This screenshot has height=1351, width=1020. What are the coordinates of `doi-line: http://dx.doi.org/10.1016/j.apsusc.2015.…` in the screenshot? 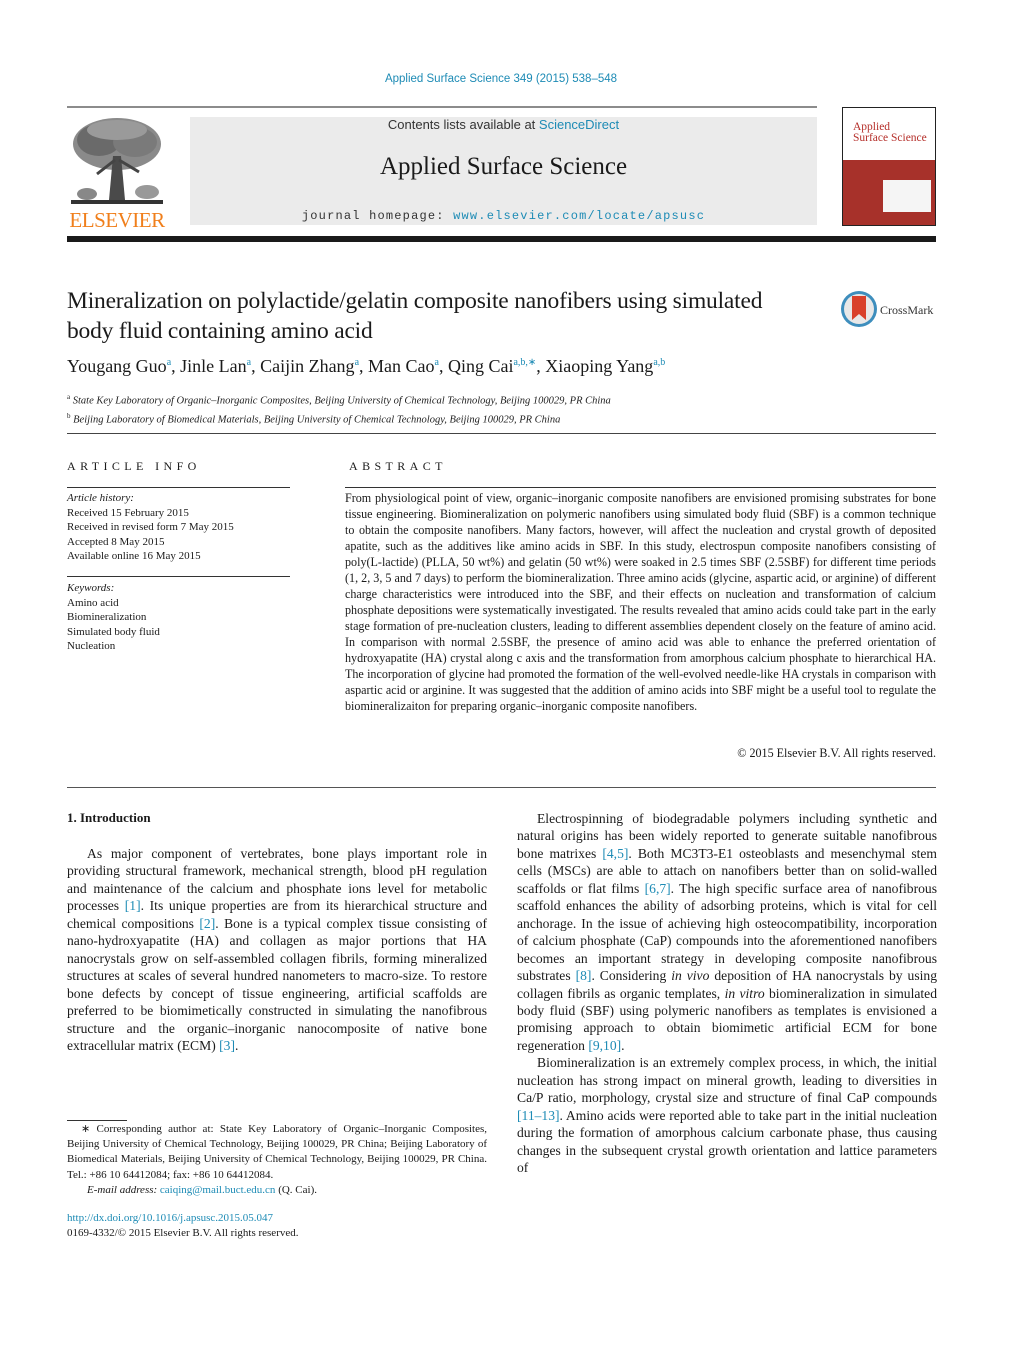 It's located at (170, 1218).